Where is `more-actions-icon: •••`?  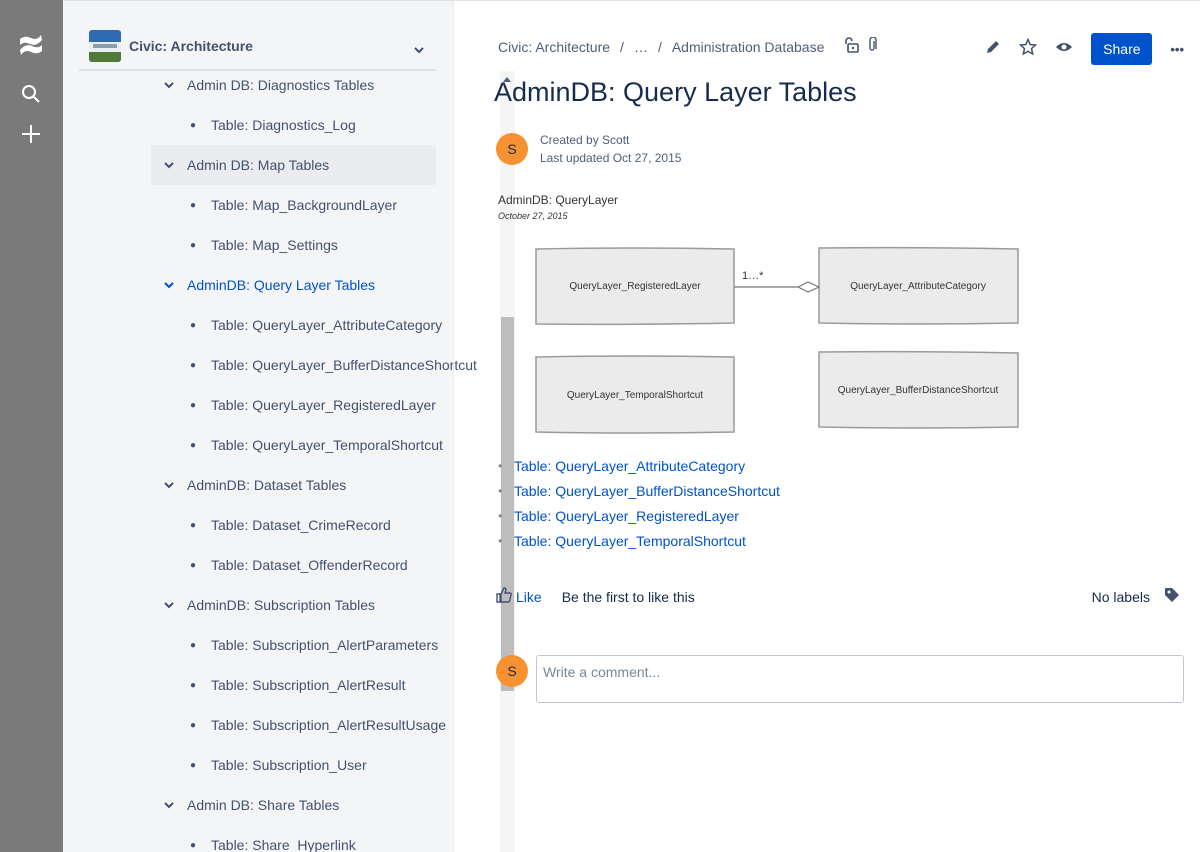 more-actions-icon: ••• is located at coordinates (1177, 49).